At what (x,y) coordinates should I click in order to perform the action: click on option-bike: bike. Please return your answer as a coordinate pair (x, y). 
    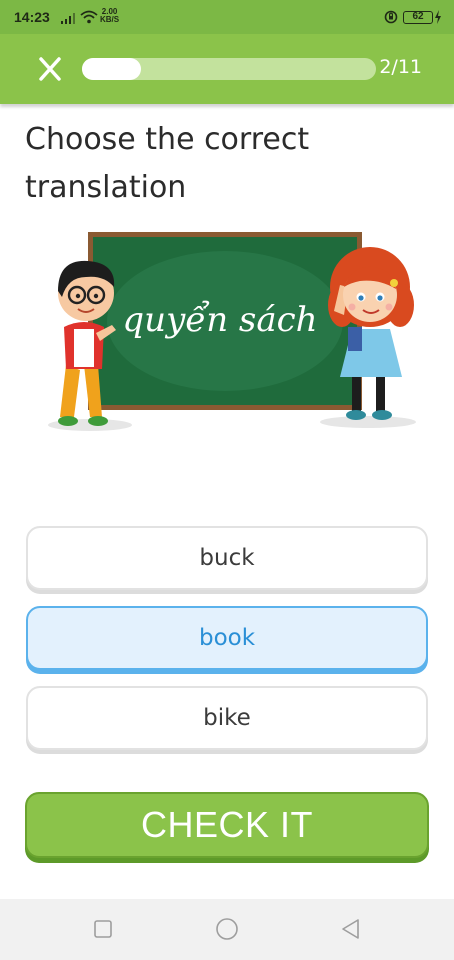
    Looking at the image, I should click on (227, 718).